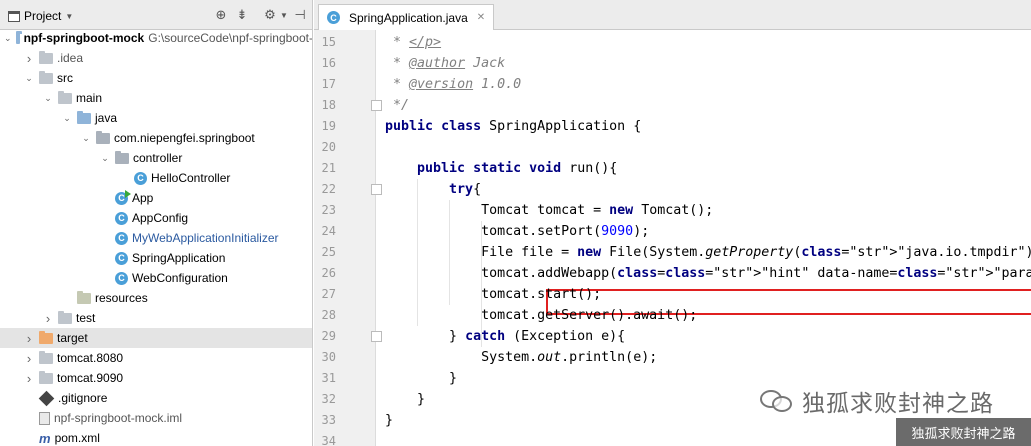  I want to click on tree-item-target: › target, so click(156, 338).